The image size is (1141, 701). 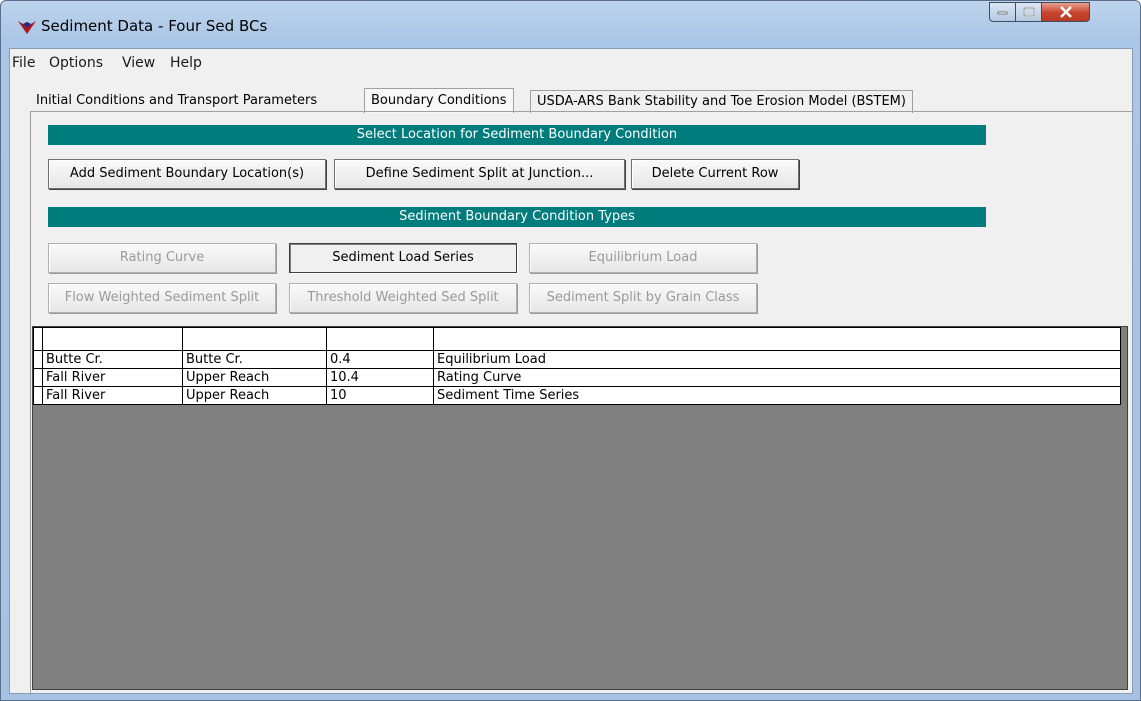 What do you see at coordinates (38, 339) in the screenshot?
I see `row-header-corner` at bounding box center [38, 339].